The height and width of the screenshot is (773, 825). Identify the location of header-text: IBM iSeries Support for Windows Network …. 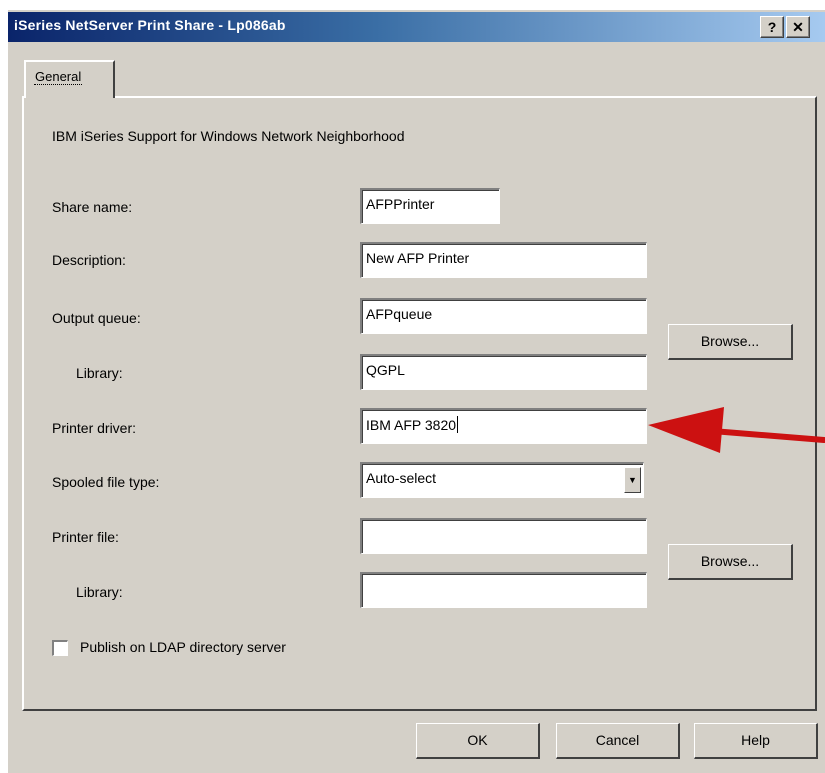
(228, 136).